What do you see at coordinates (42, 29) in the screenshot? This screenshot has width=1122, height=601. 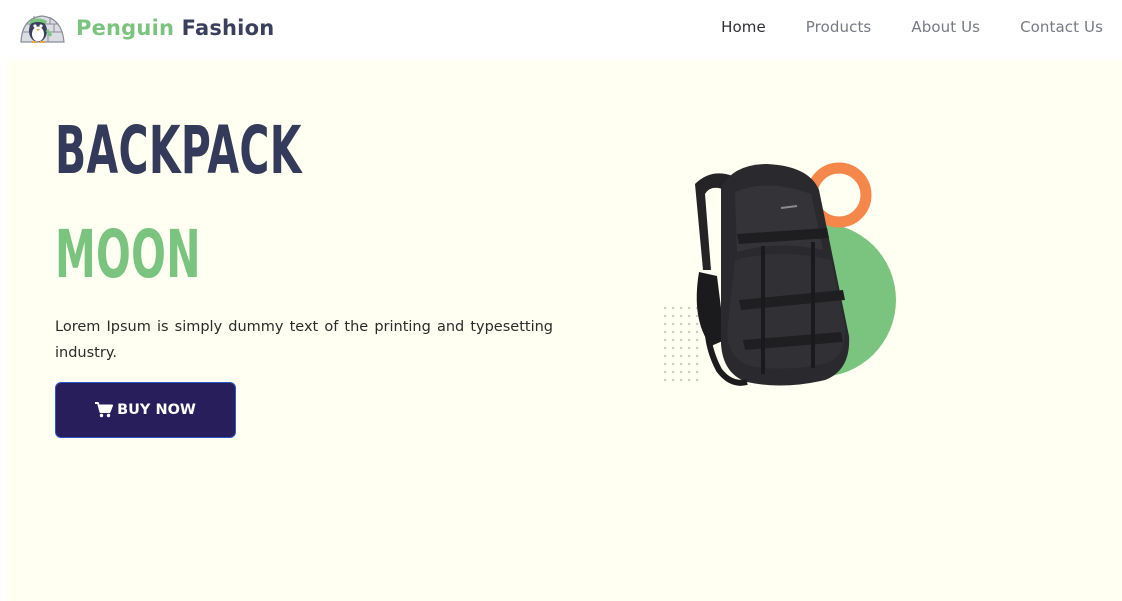 I see `penguin-igloo-logo-icon` at bounding box center [42, 29].